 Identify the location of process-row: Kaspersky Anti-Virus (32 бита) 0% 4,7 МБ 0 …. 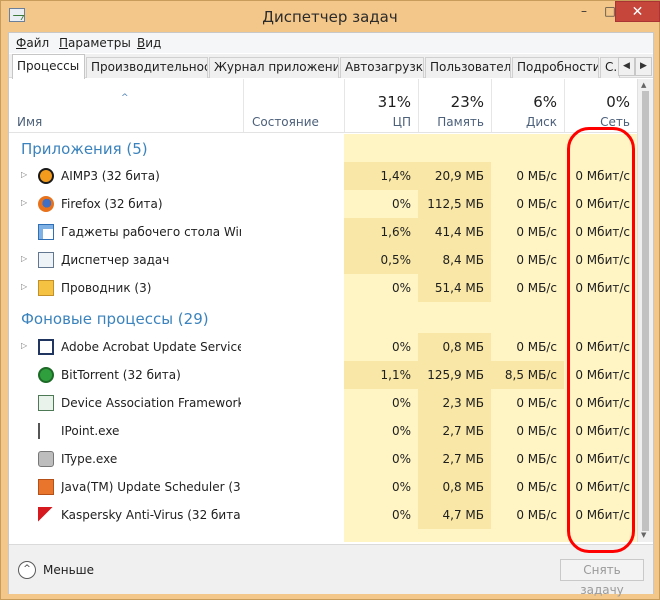
(323, 515).